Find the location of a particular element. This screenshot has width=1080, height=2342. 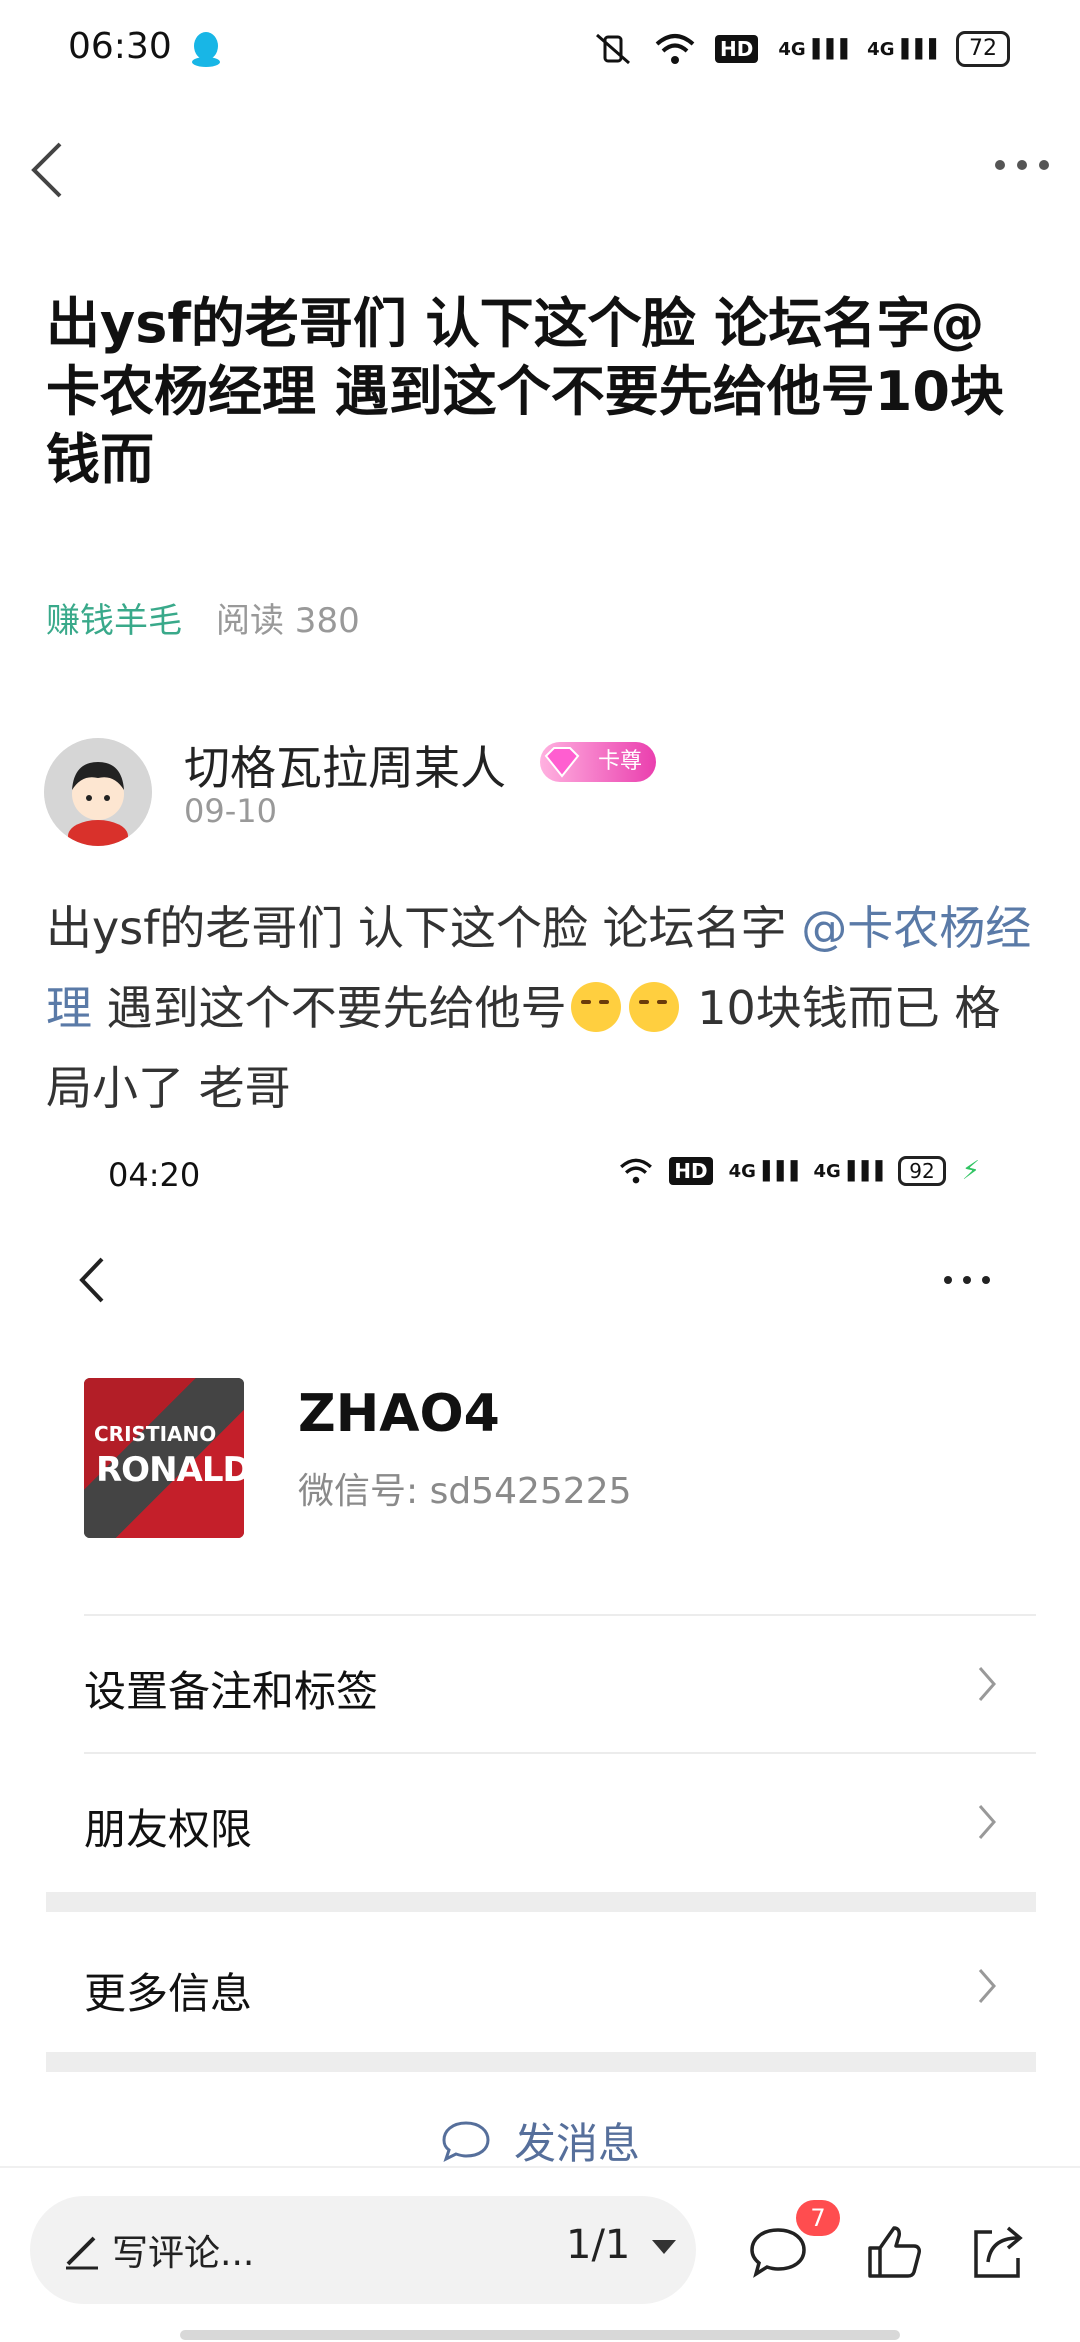

page-indicator: 1/1 is located at coordinates (598, 2245).